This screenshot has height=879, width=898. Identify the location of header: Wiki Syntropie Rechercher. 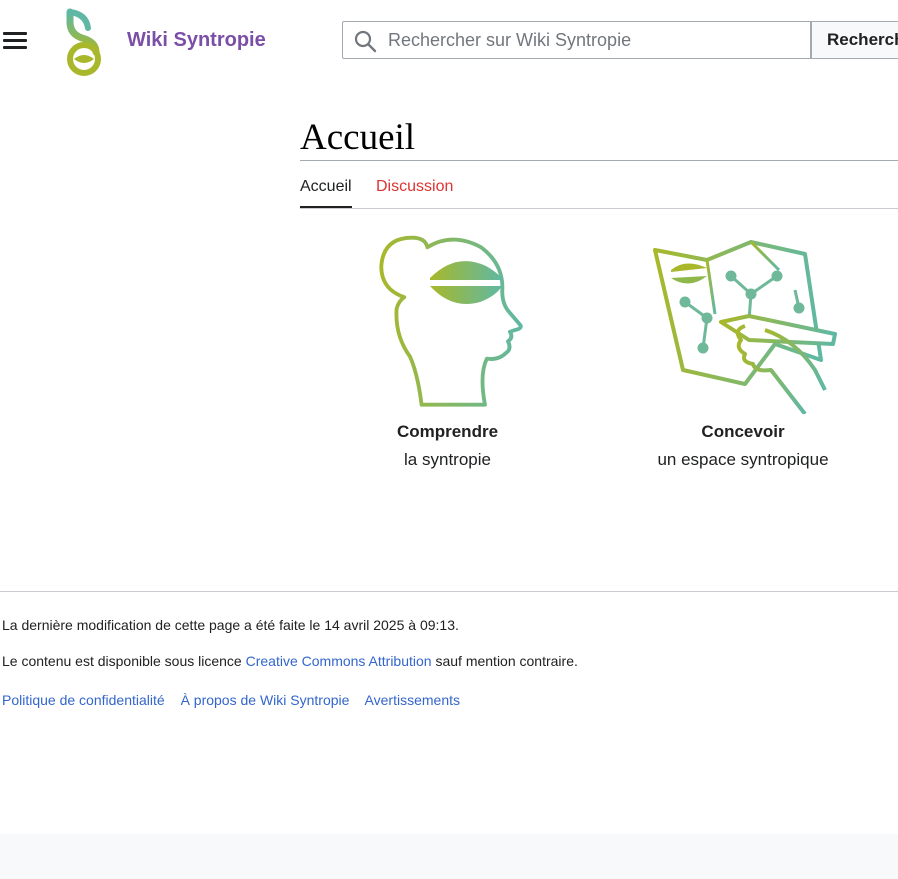
(449, 42).